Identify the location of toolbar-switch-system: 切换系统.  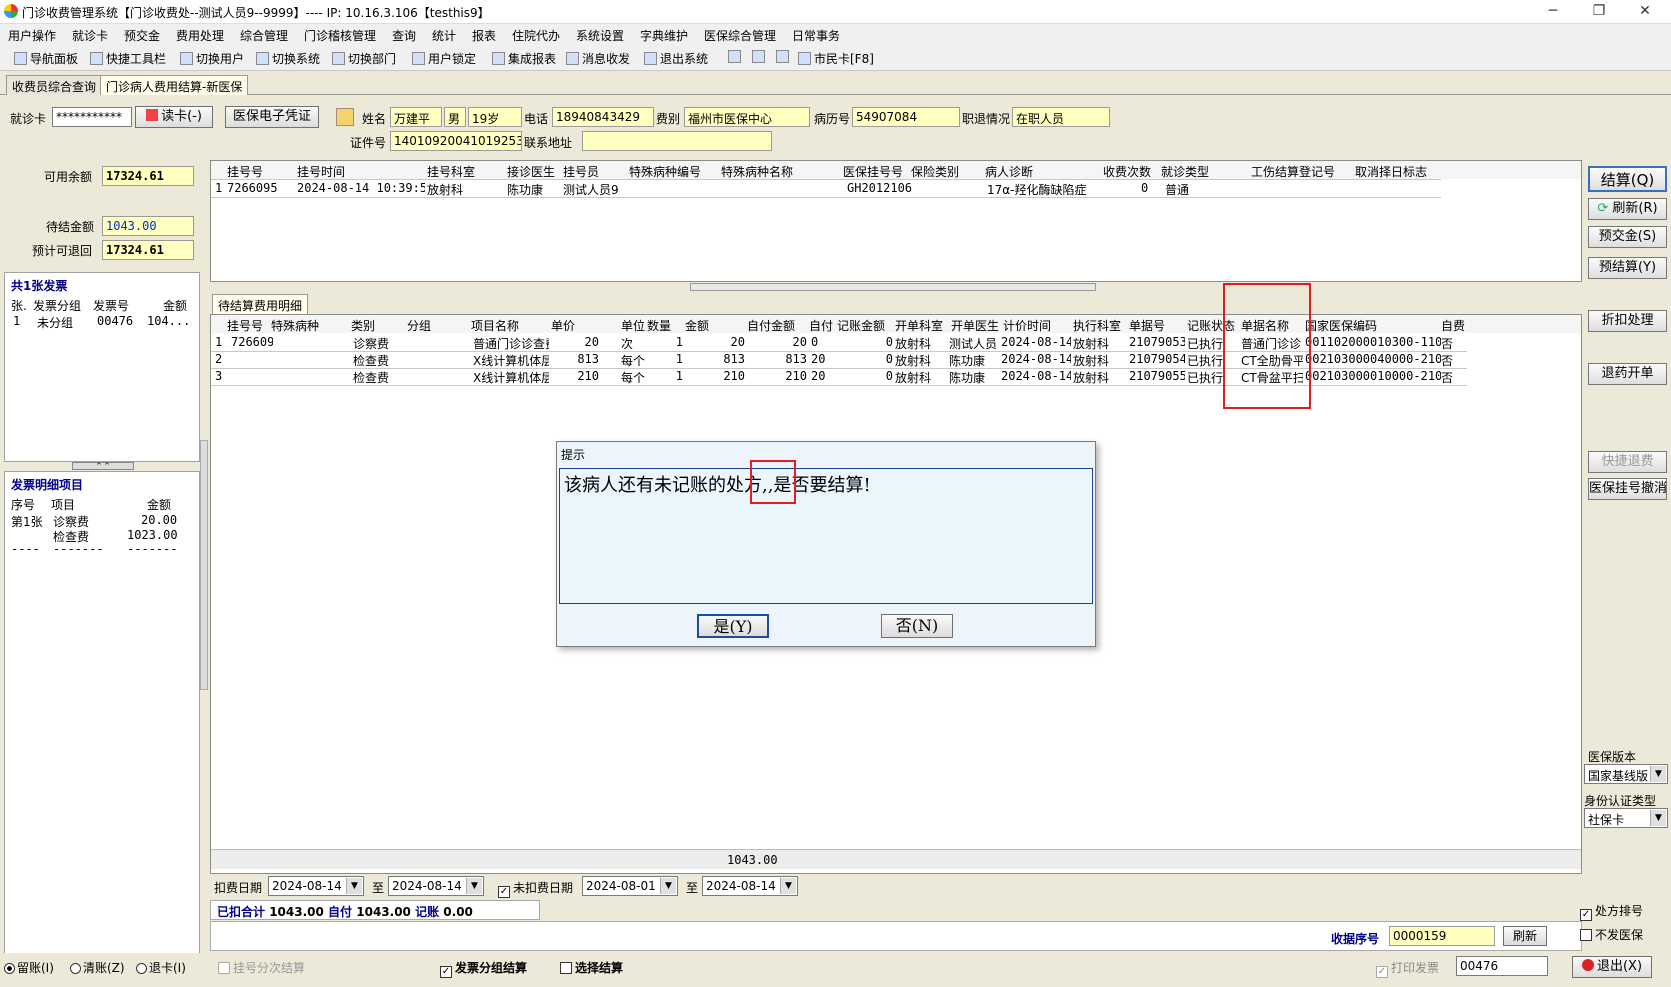
(288, 59).